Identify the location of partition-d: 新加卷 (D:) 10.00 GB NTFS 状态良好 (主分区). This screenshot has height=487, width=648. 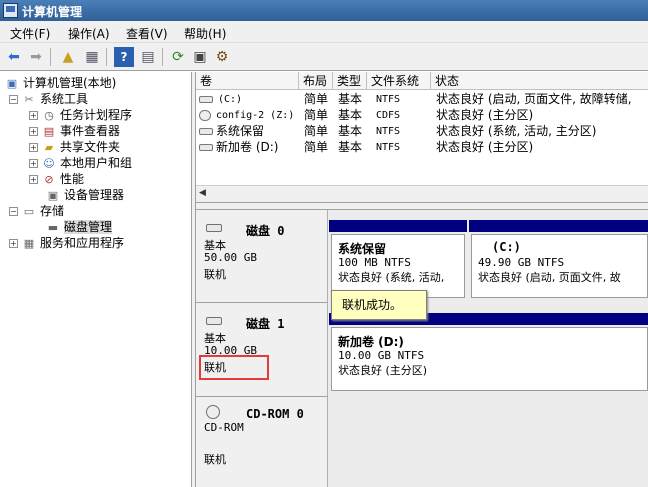
(489, 359).